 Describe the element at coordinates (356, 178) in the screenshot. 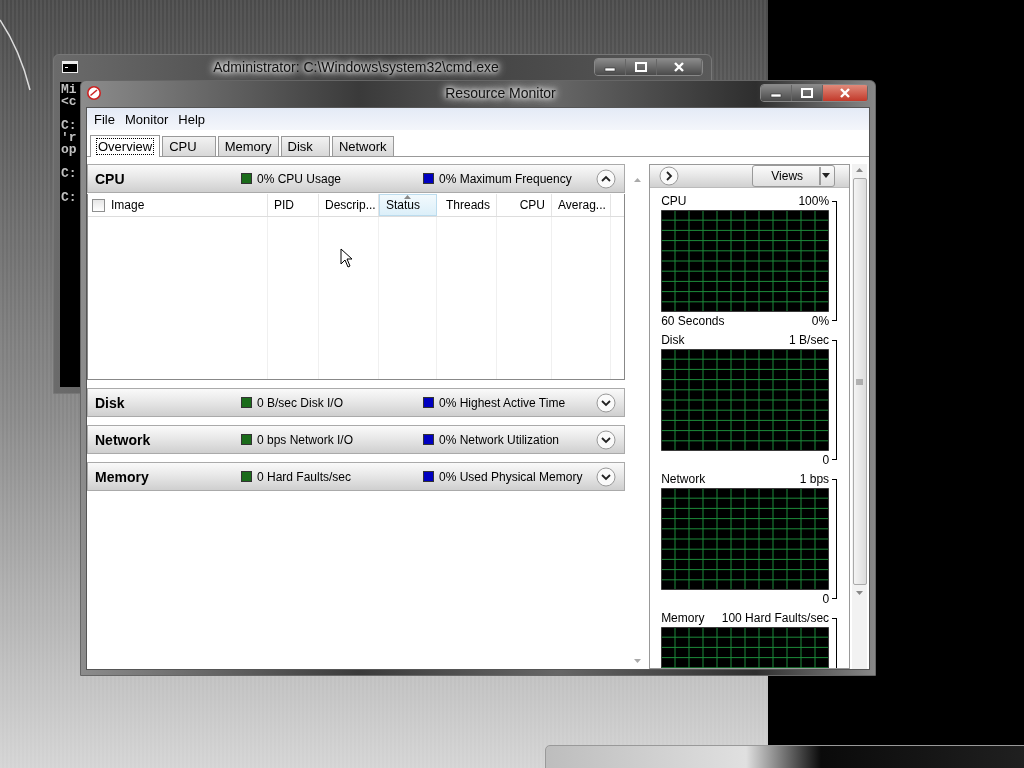

I see `section-header: CPU 0% CPU Usage 0% Maximum Frequency` at that location.